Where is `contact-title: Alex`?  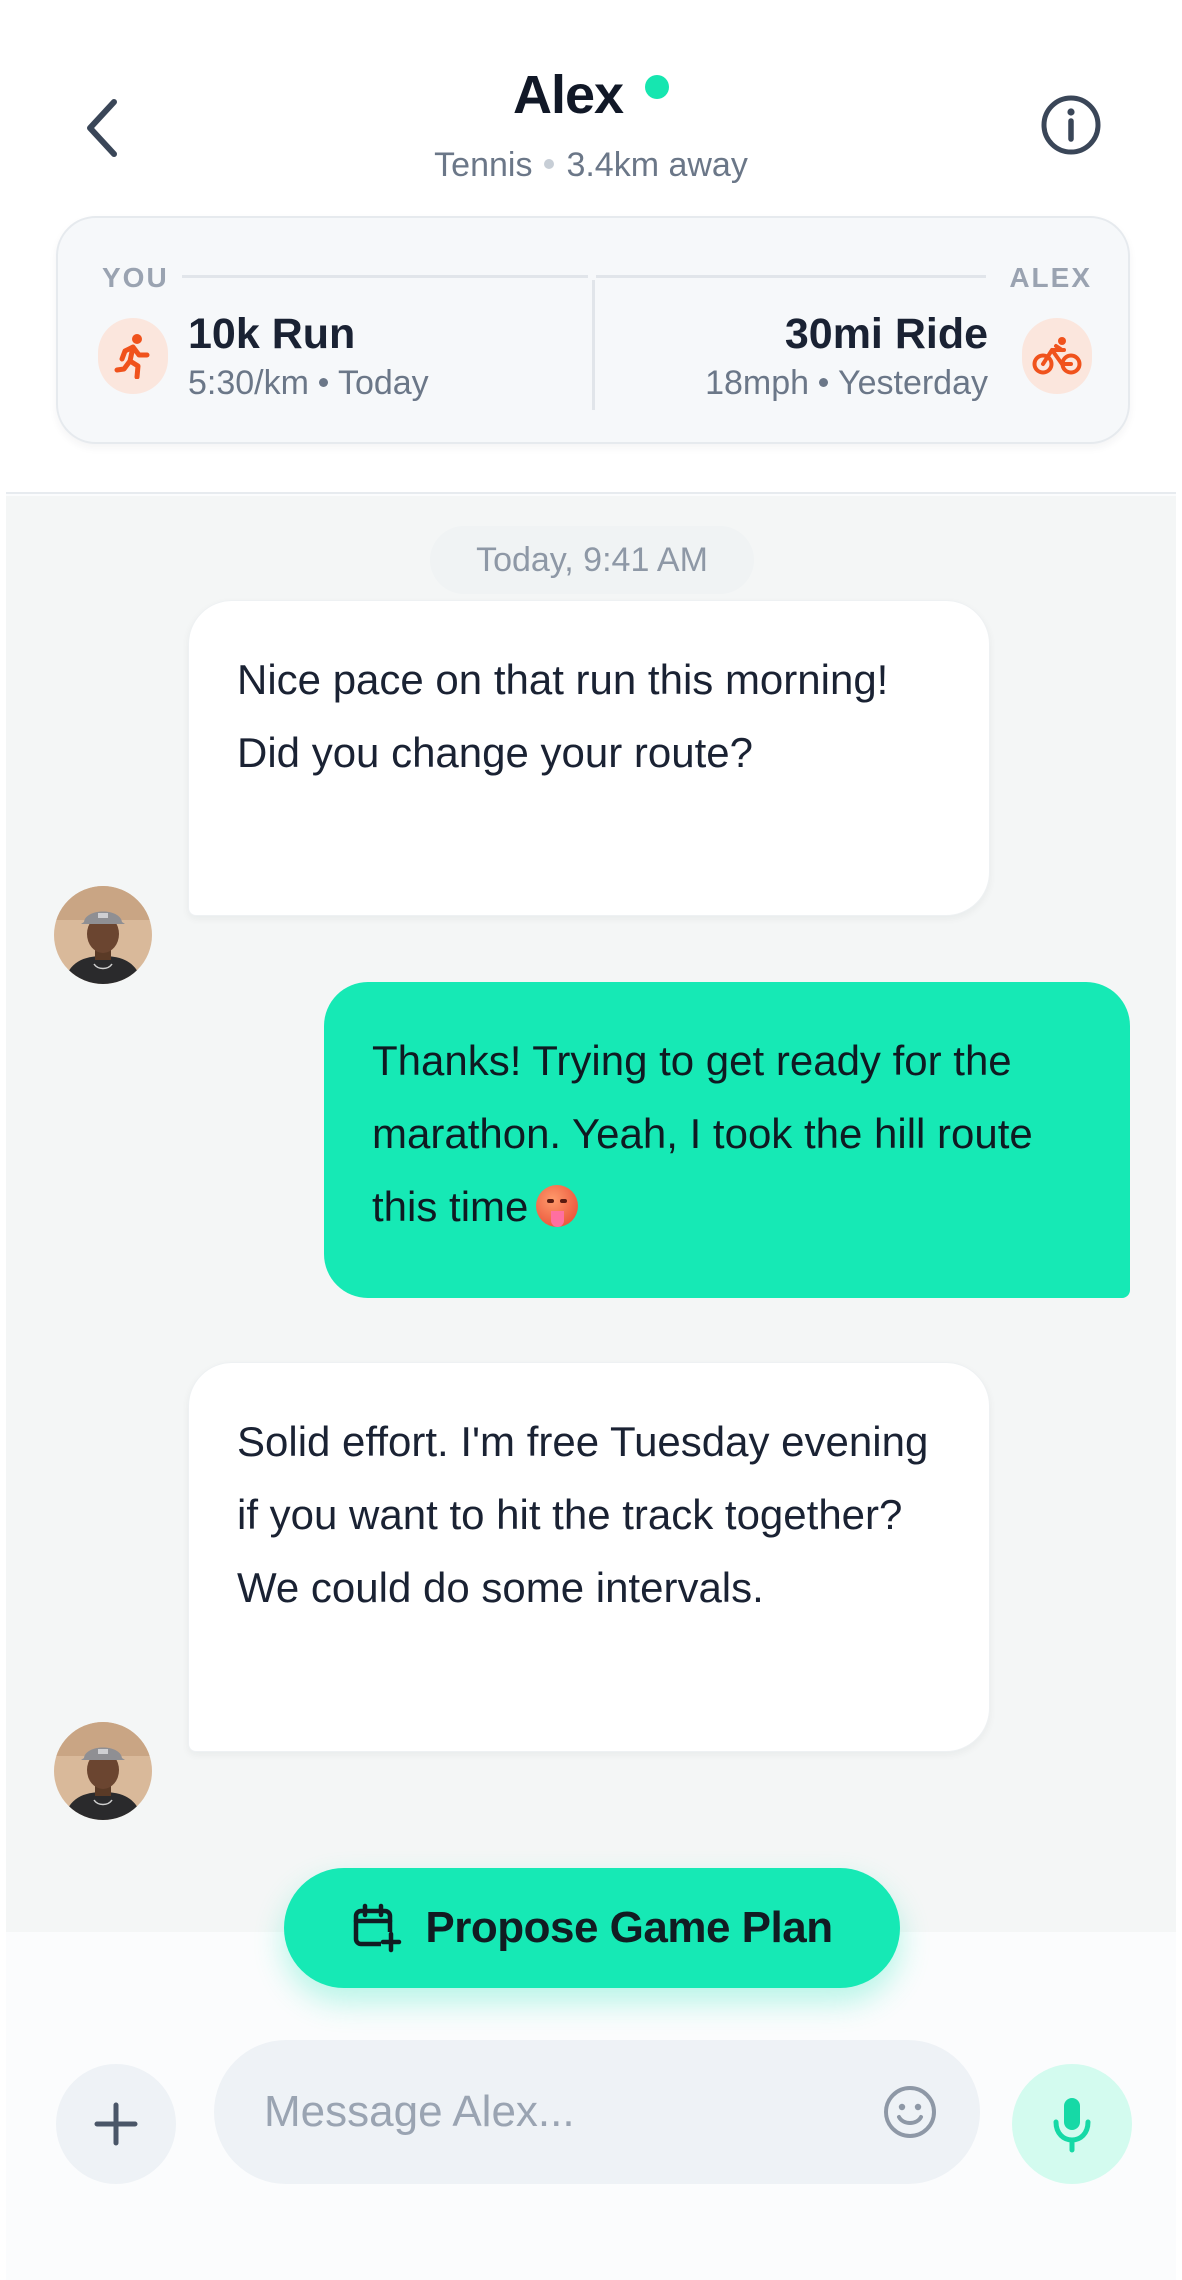
contact-title: Alex is located at coordinates (591, 95).